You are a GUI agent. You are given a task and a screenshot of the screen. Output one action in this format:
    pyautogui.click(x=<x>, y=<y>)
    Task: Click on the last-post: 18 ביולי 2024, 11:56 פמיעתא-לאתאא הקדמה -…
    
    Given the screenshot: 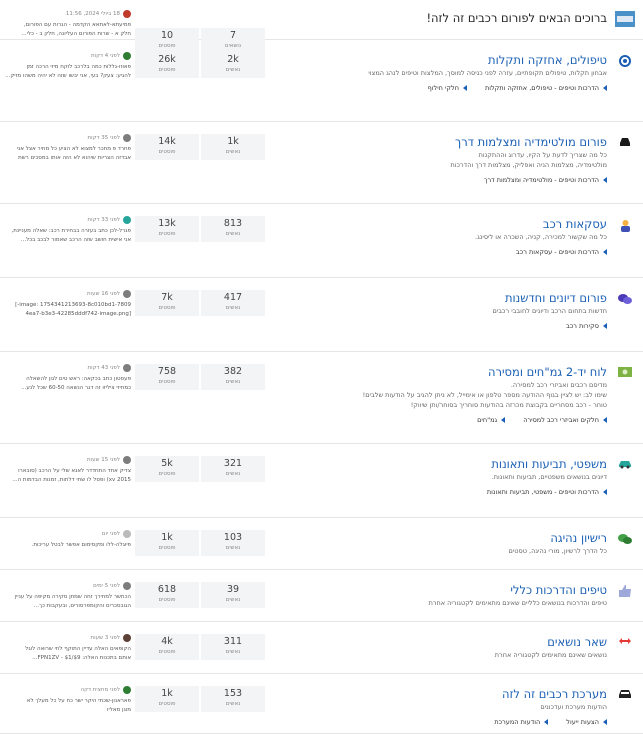 What is the action you would take?
    pyautogui.click(x=67, y=24)
    